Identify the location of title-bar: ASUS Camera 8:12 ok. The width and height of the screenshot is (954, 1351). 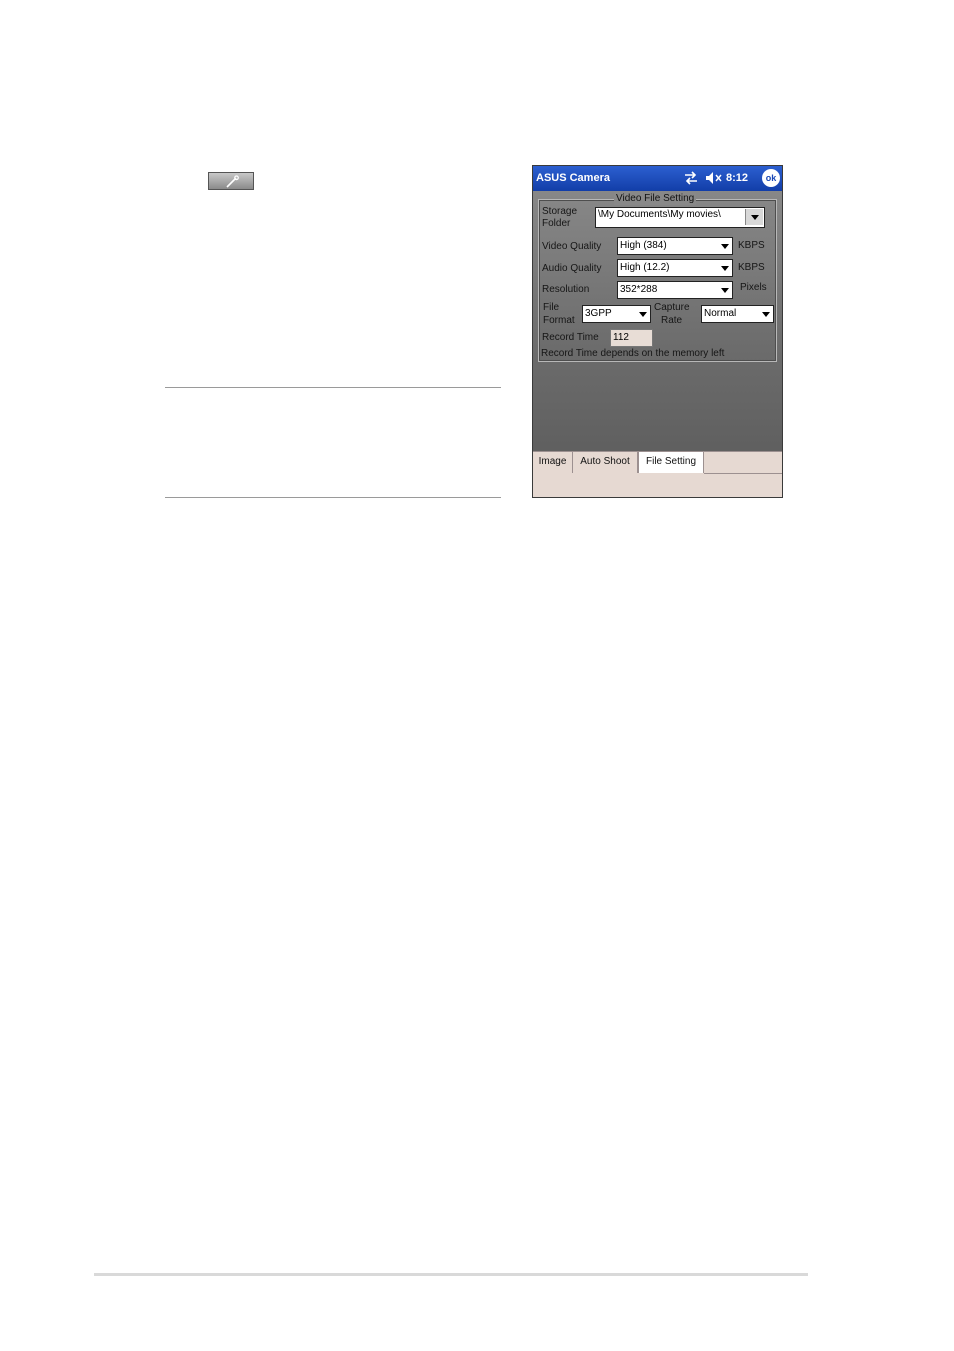
(657, 178).